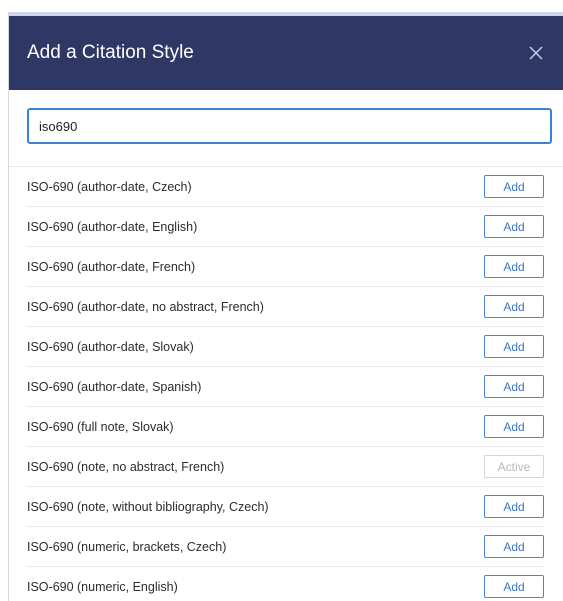 This screenshot has width=563, height=601. I want to click on list-item: ISO-690 (numeric, English) Add, so click(285, 584).